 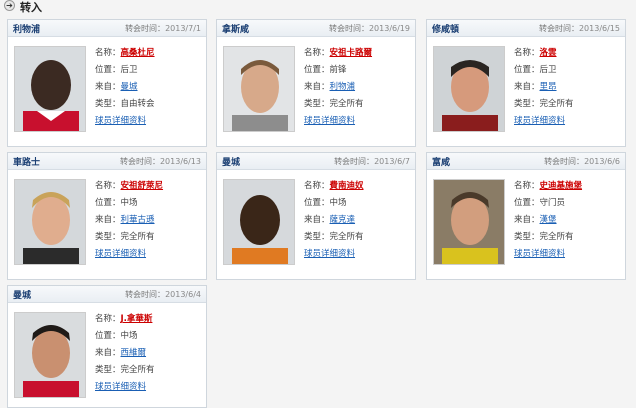 I want to click on club-name: 富咸, so click(x=441, y=163).